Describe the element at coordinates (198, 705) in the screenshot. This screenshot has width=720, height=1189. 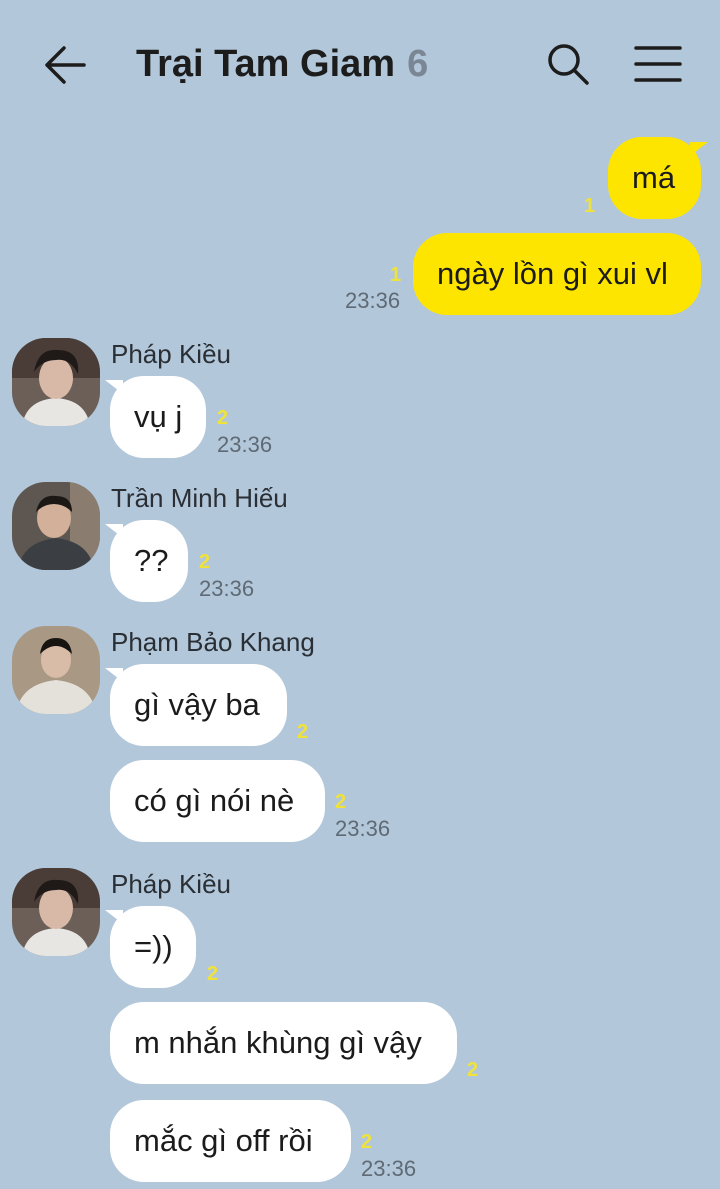
I see `their-message-bubble: gì vậy ba` at that location.